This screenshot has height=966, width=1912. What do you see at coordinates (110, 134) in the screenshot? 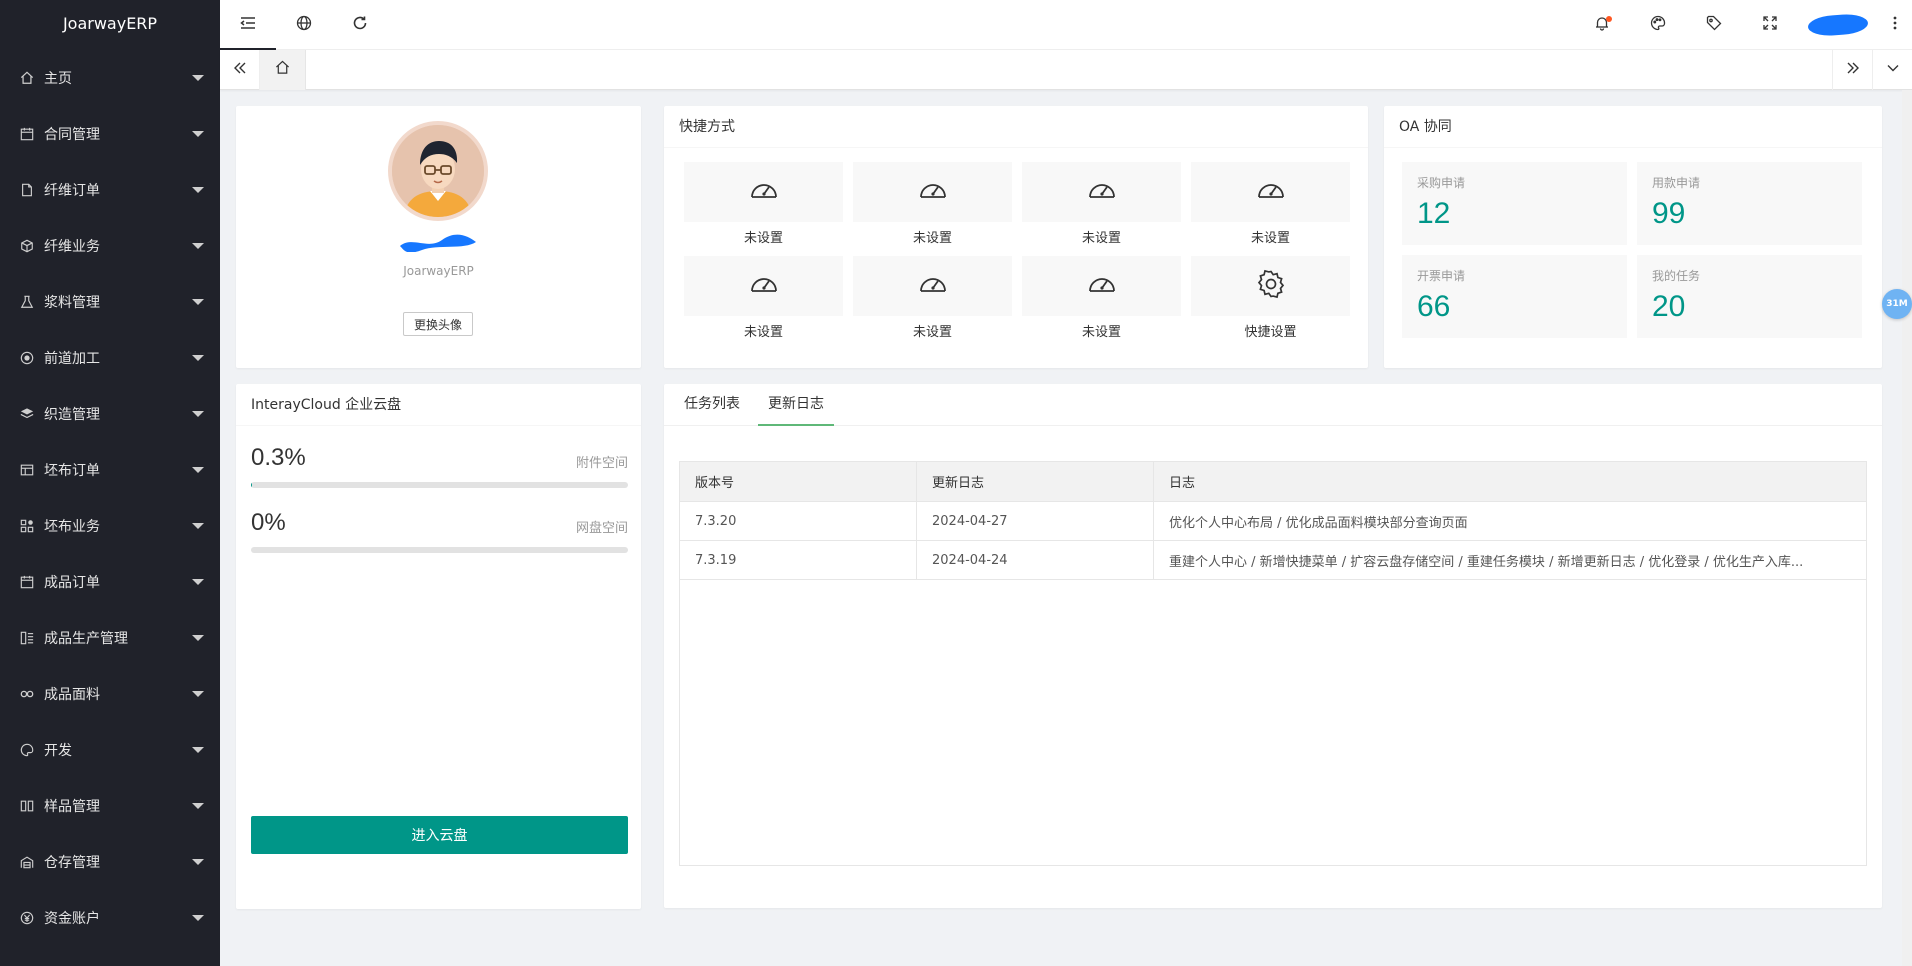
I see `sidebar-item-1: 合同管理` at bounding box center [110, 134].